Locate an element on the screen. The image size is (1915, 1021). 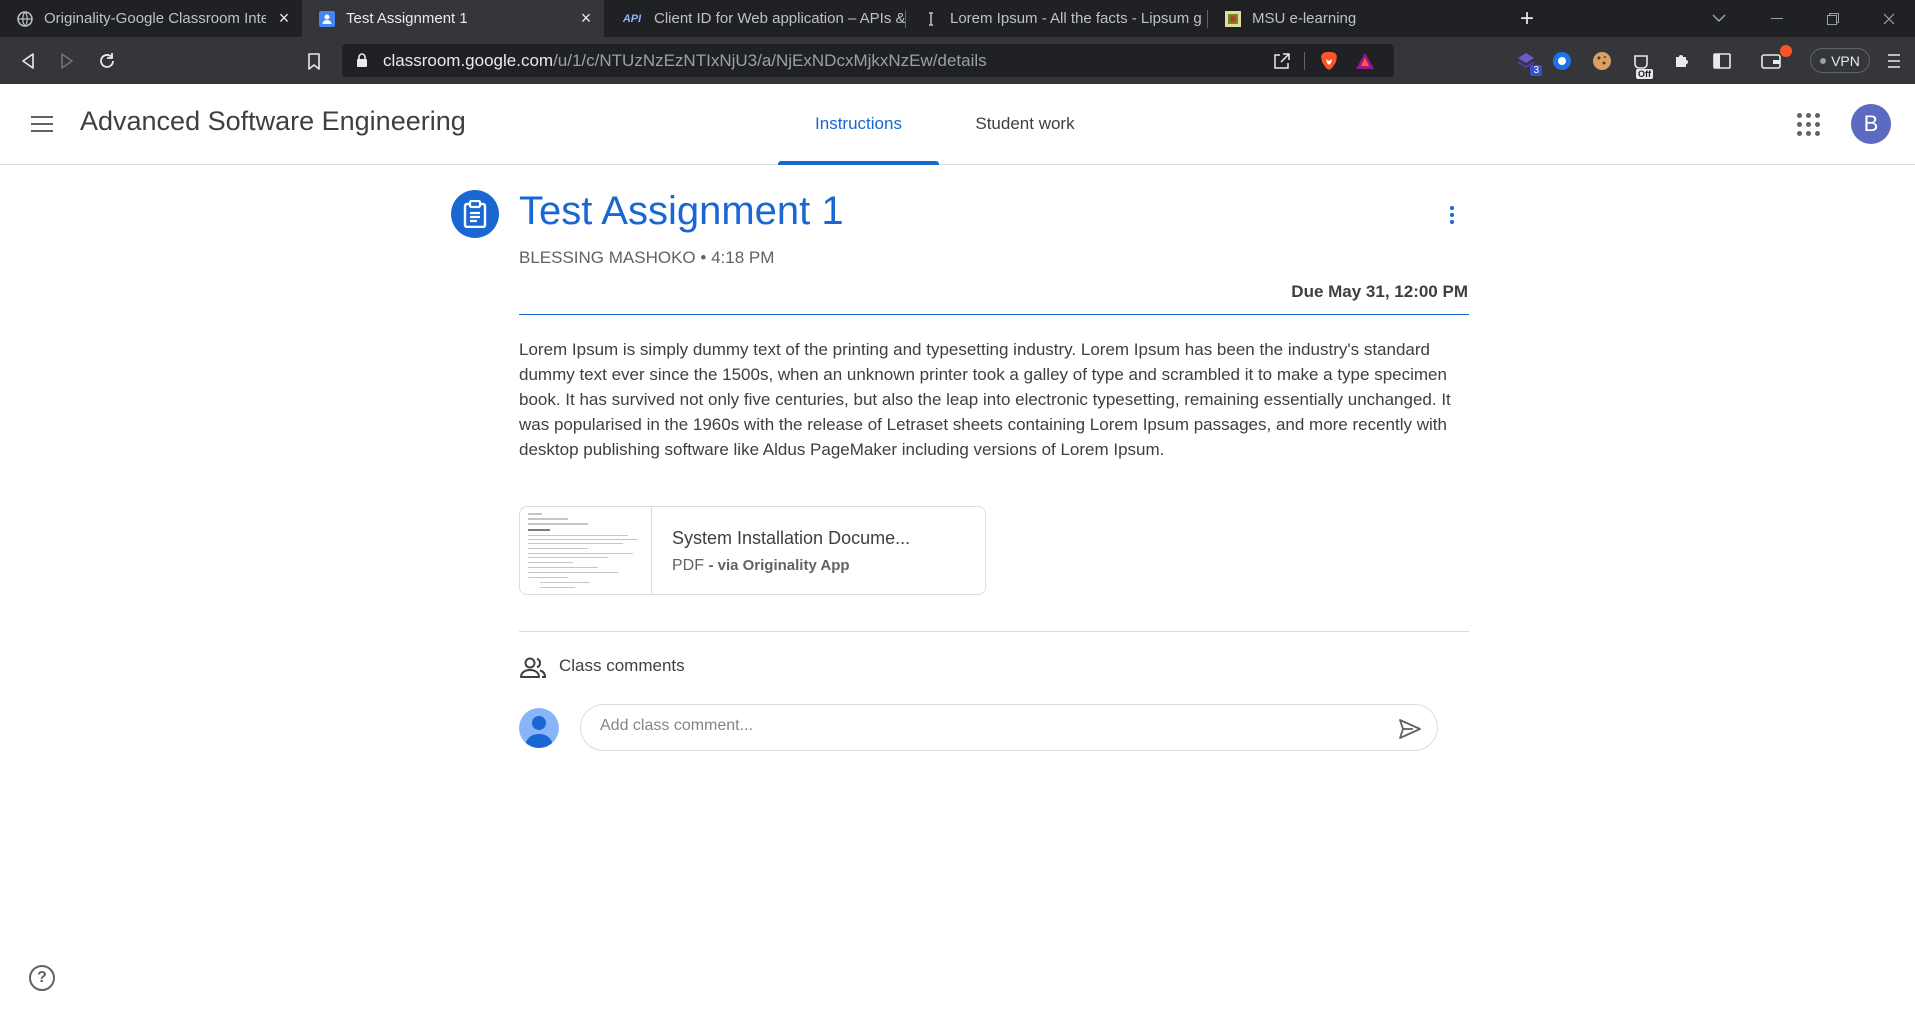
tab-title: Originality-Google Classroom Inte is located at coordinates (155, 18).